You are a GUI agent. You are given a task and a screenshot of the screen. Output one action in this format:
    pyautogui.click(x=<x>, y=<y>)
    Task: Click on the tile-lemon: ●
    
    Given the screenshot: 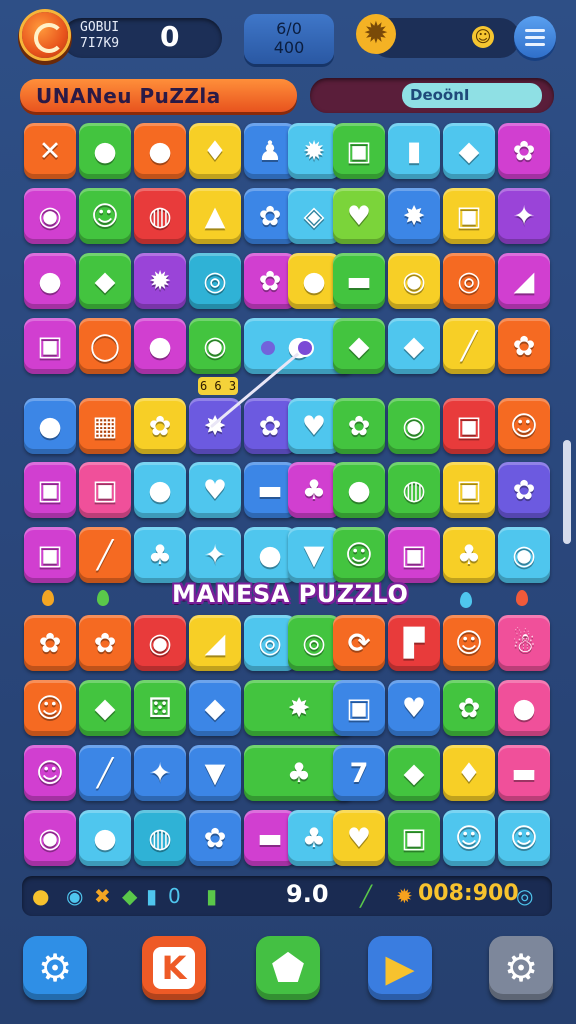 What is the action you would take?
    pyautogui.click(x=105, y=838)
    